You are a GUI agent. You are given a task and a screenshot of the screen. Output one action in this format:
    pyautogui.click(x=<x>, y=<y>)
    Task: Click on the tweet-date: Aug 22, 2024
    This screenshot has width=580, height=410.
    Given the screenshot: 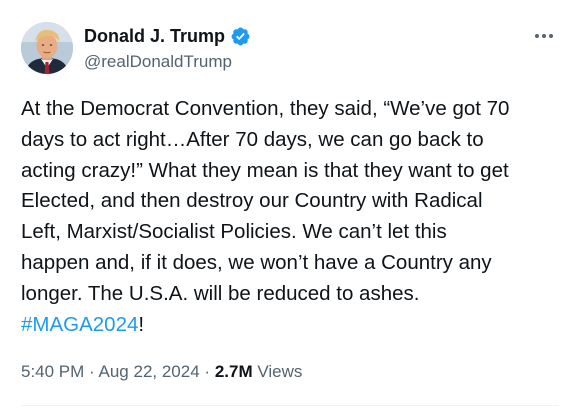 What is the action you would take?
    pyautogui.click(x=149, y=371)
    